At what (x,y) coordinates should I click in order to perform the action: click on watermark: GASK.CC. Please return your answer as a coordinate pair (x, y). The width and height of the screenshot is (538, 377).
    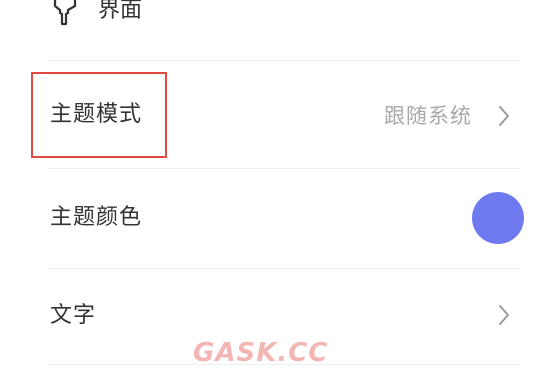
    Looking at the image, I should click on (261, 353).